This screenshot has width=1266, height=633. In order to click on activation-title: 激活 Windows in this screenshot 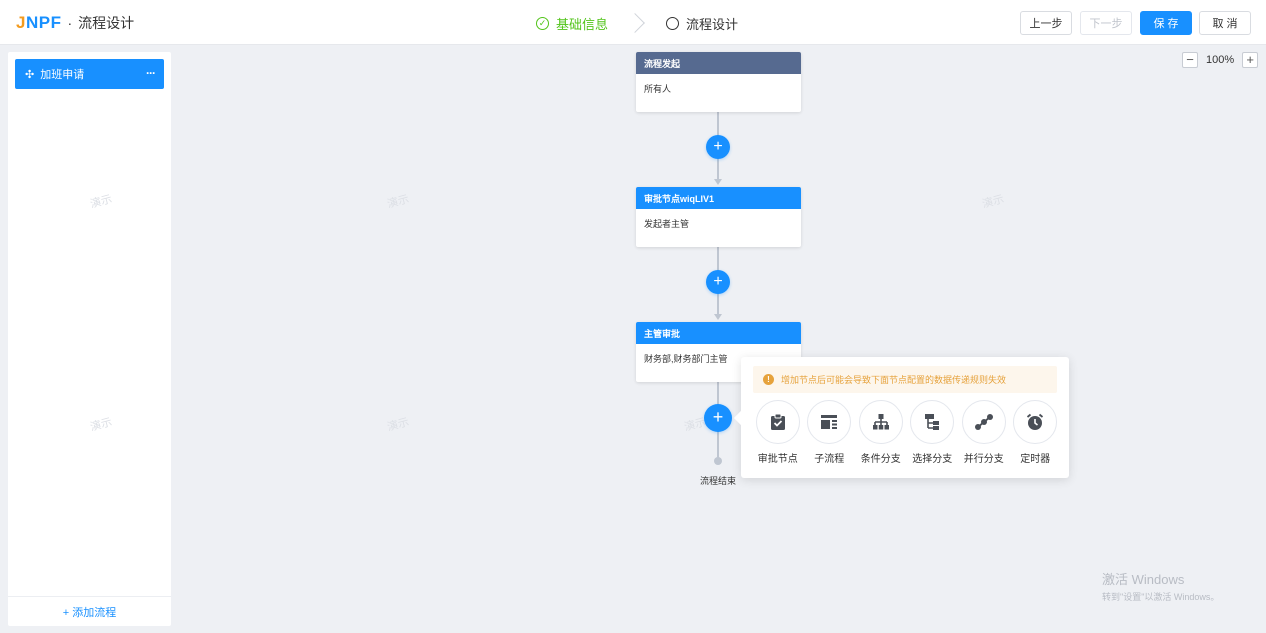, I will do `click(1143, 579)`.